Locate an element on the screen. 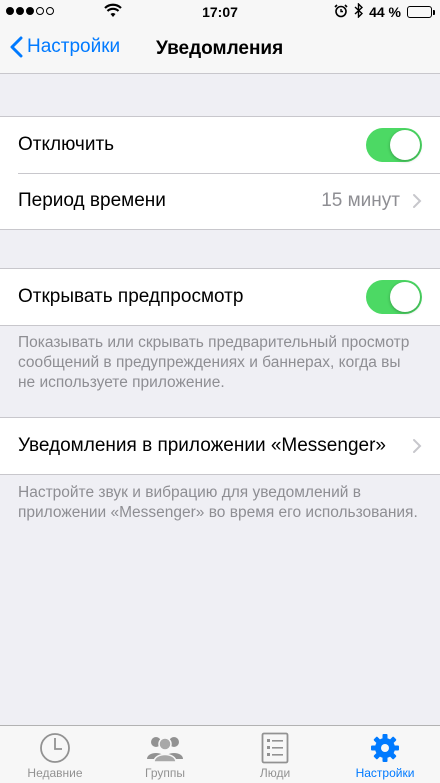 Image resolution: width=440 pixels, height=783 pixels. tab-bar: Недавние Группы Люди Настройки is located at coordinates (220, 754).